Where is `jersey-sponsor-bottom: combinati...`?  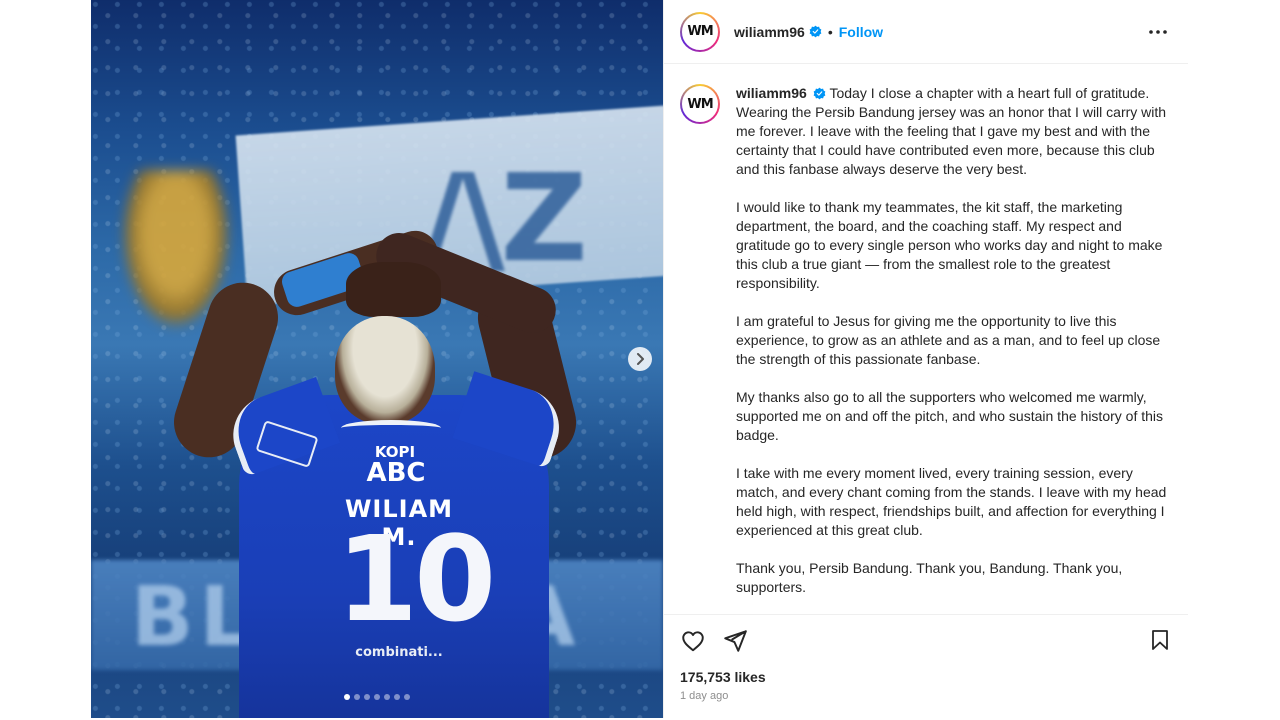
jersey-sponsor-bottom: combinati... is located at coordinates (399, 652).